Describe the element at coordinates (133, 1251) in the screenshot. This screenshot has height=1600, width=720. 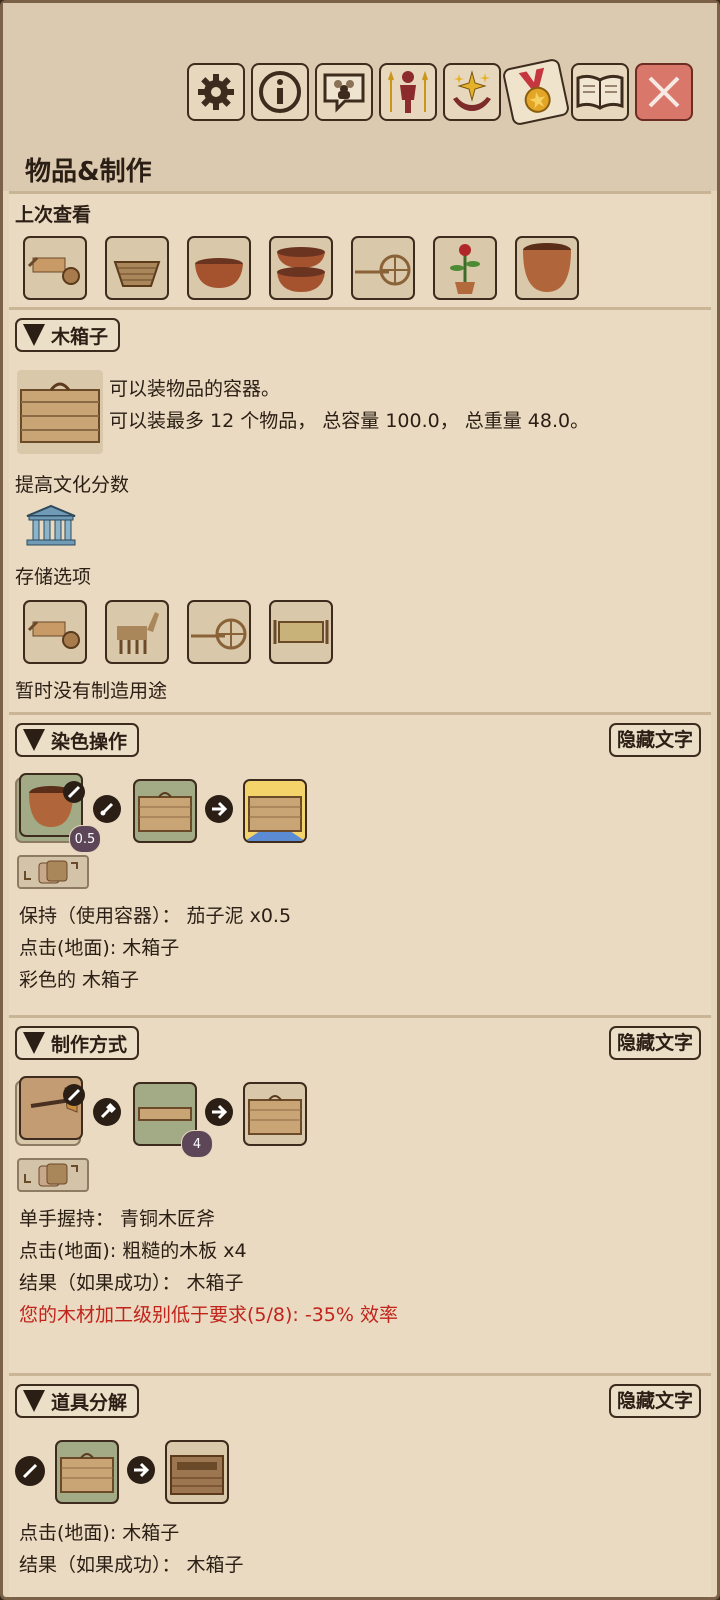
I see `craft-click-line: 点击(地面): 粗糙的木板 x4` at that location.